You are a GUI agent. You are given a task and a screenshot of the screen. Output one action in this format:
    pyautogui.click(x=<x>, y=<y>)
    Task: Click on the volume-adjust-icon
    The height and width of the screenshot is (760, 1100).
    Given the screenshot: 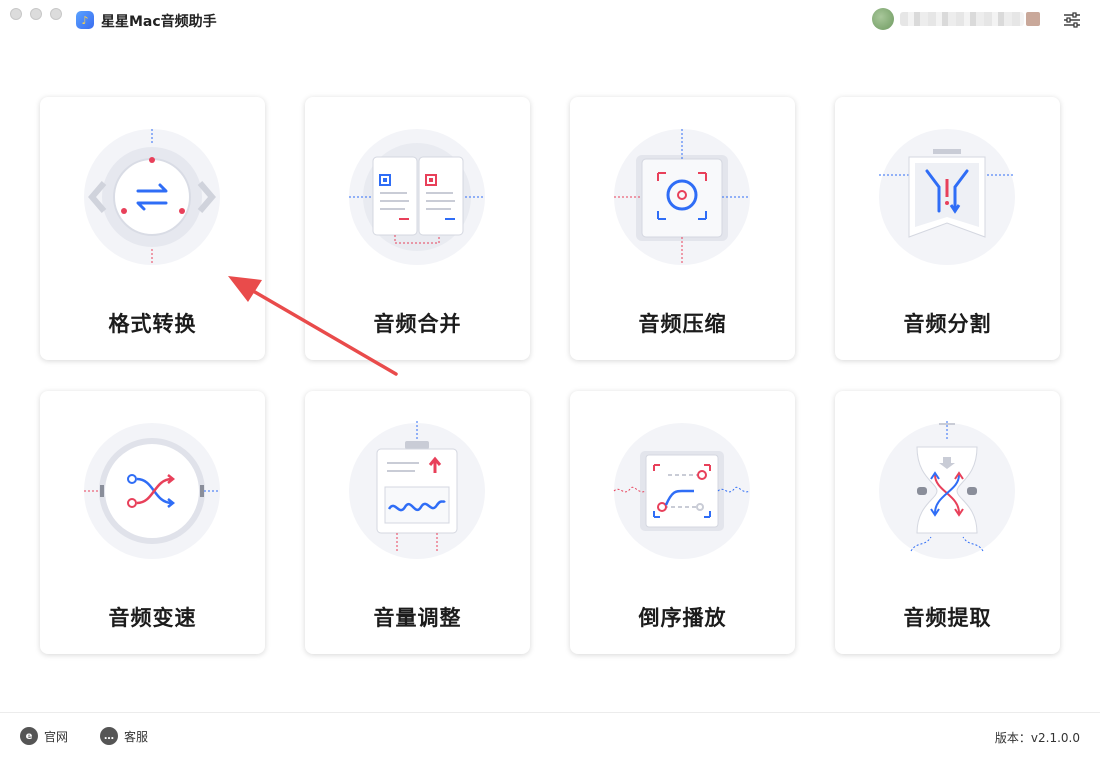 What is the action you would take?
    pyautogui.click(x=417, y=490)
    